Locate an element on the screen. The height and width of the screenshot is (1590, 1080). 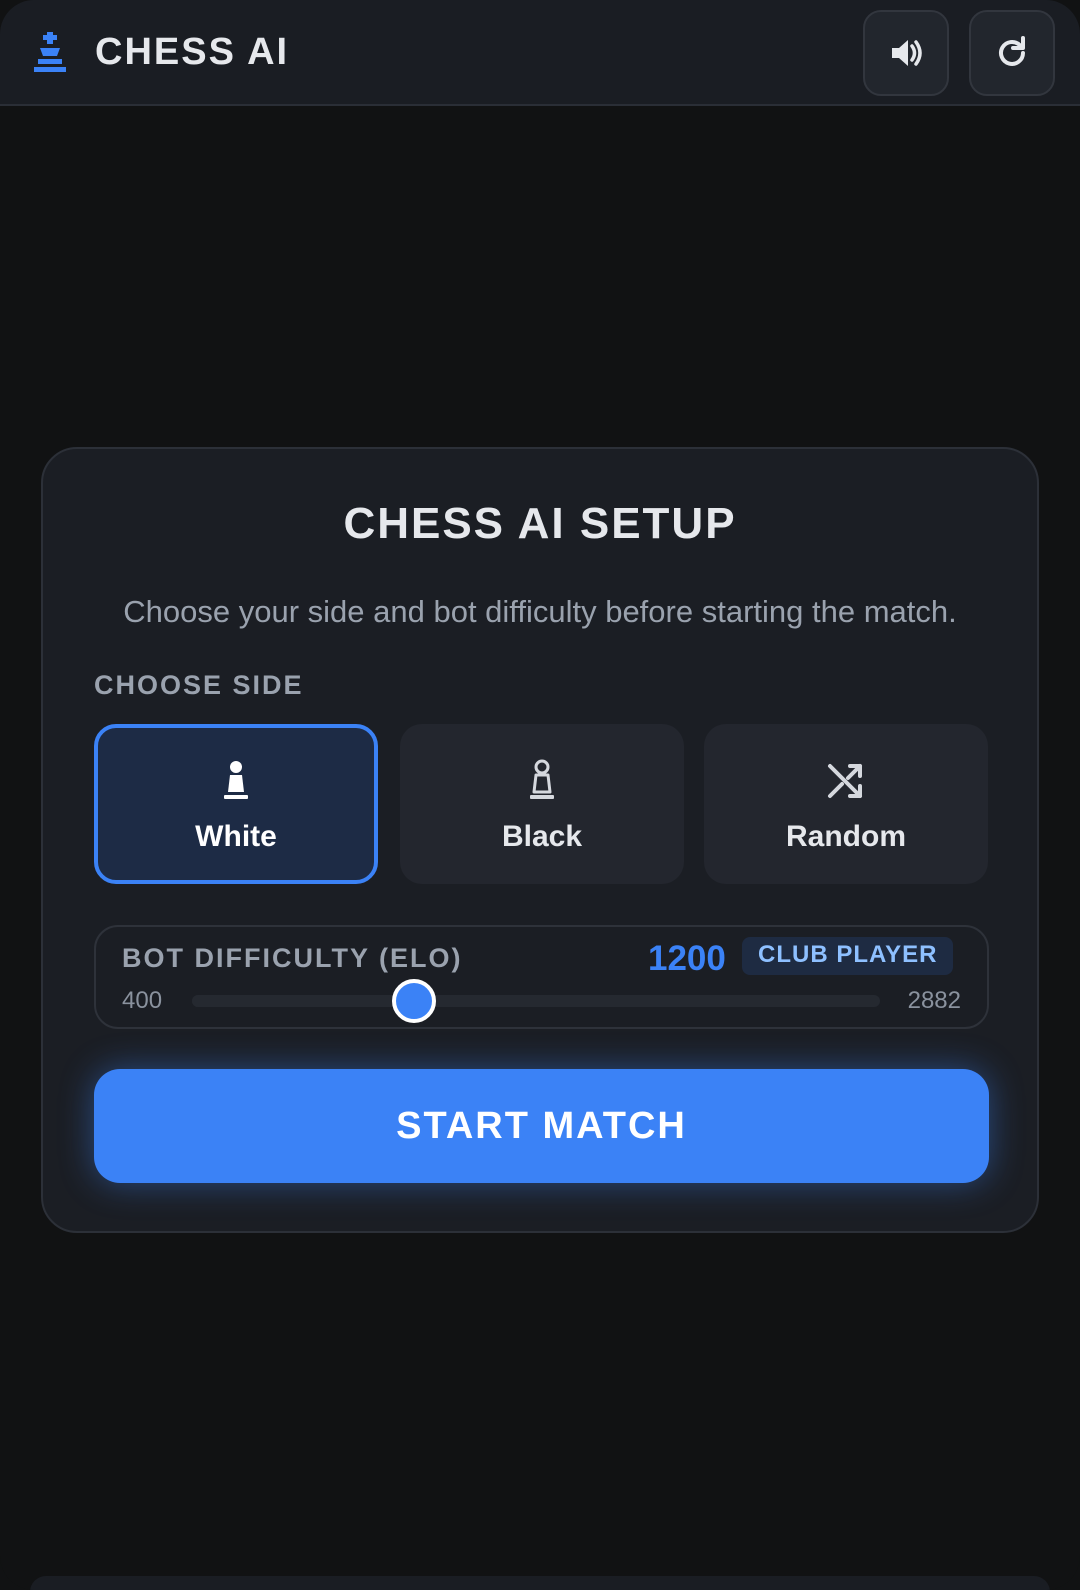
refresh-icon is located at coordinates (1012, 51).